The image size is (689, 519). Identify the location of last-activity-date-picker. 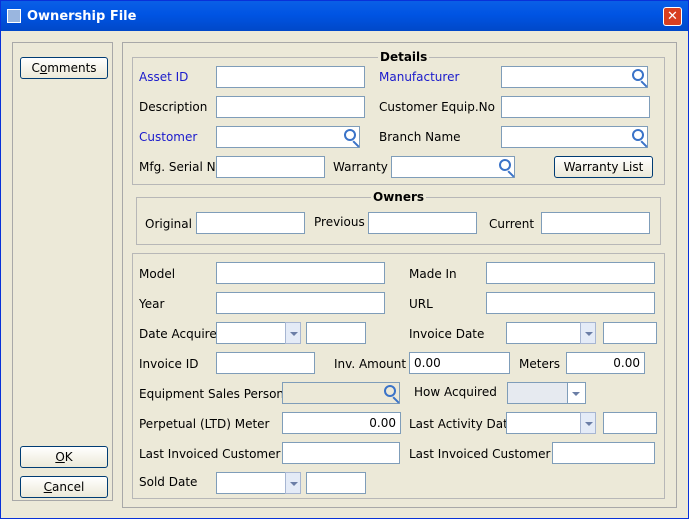
(551, 423).